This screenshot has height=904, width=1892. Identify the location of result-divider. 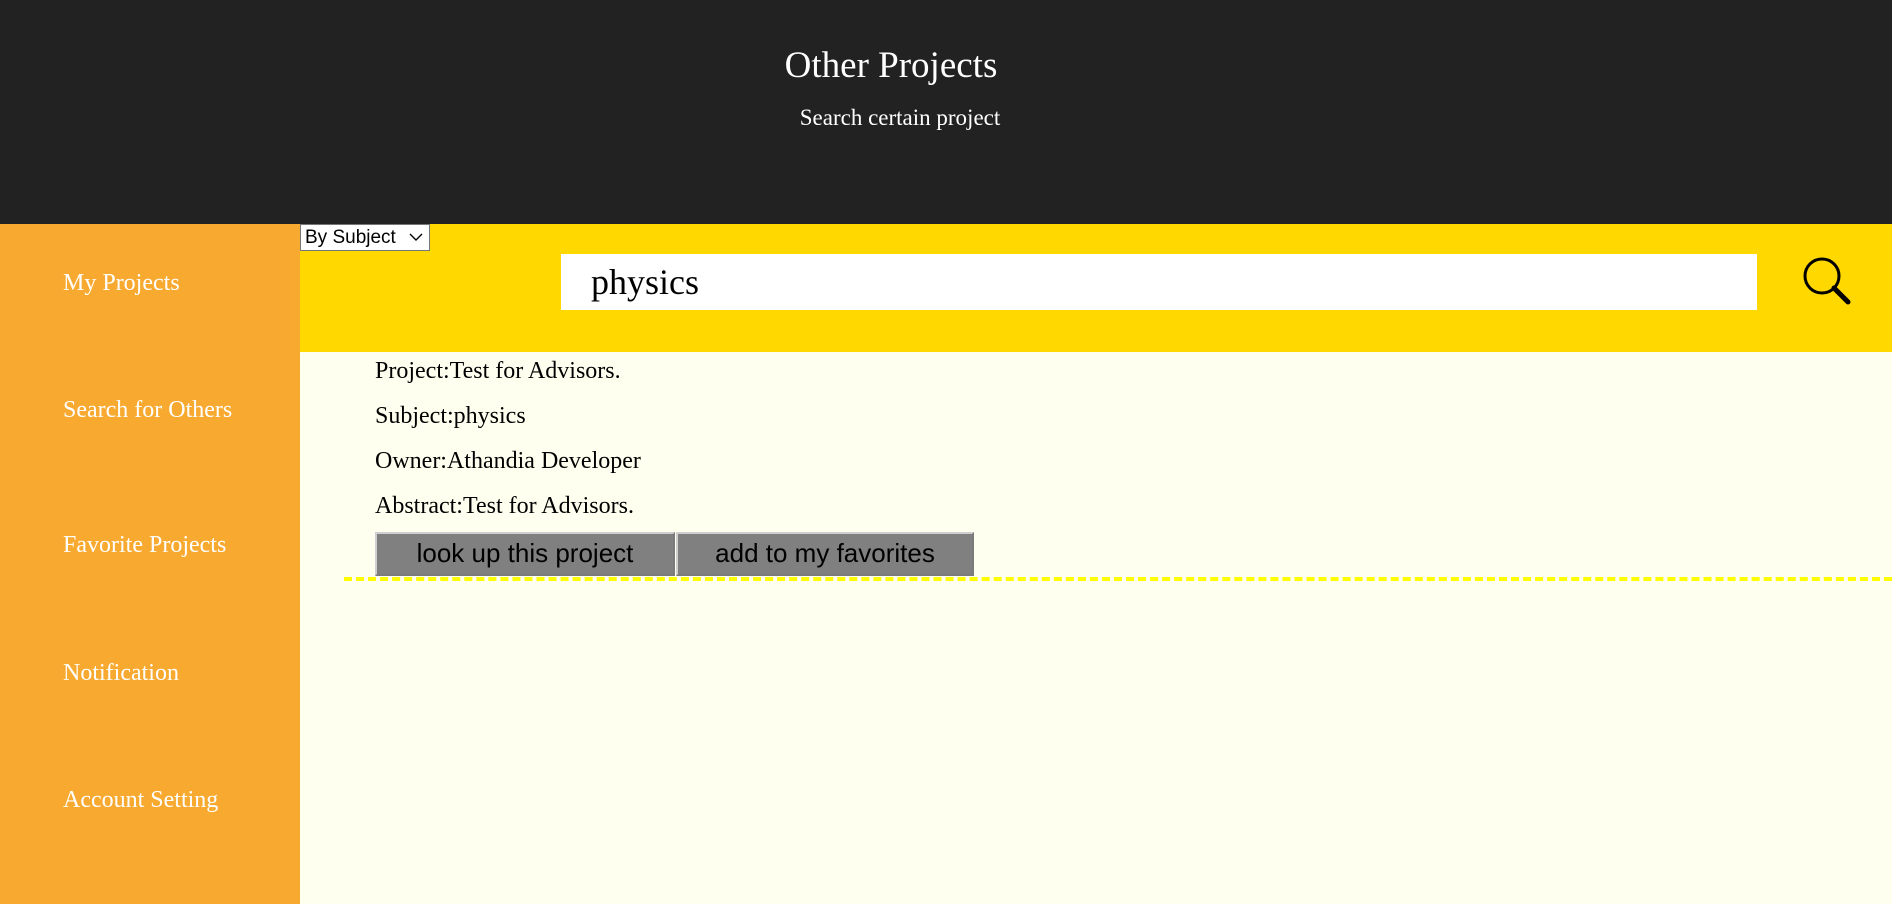
(1118, 579).